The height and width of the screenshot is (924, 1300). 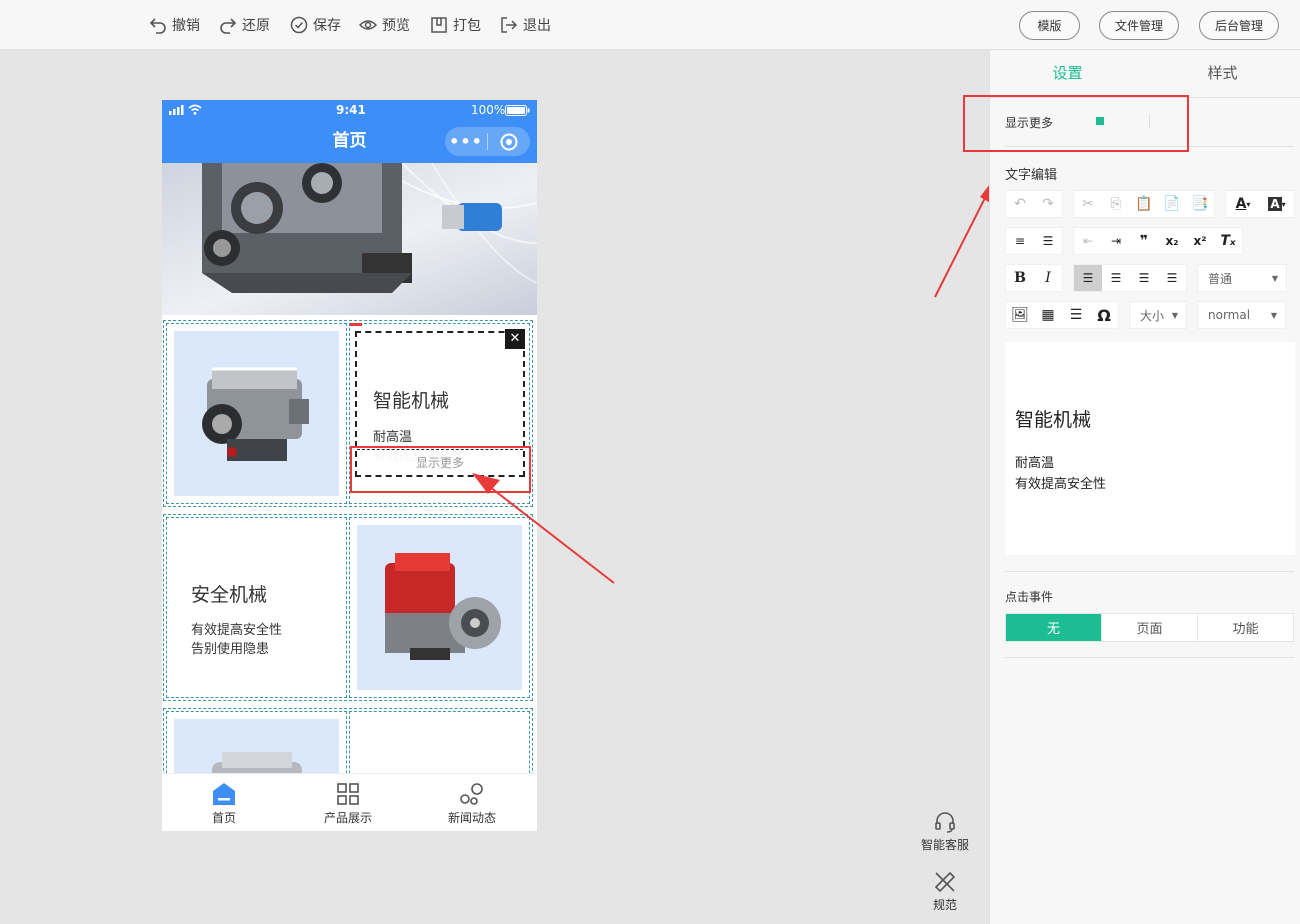 What do you see at coordinates (1200, 204) in the screenshot?
I see `paste-word-icon: 📑` at bounding box center [1200, 204].